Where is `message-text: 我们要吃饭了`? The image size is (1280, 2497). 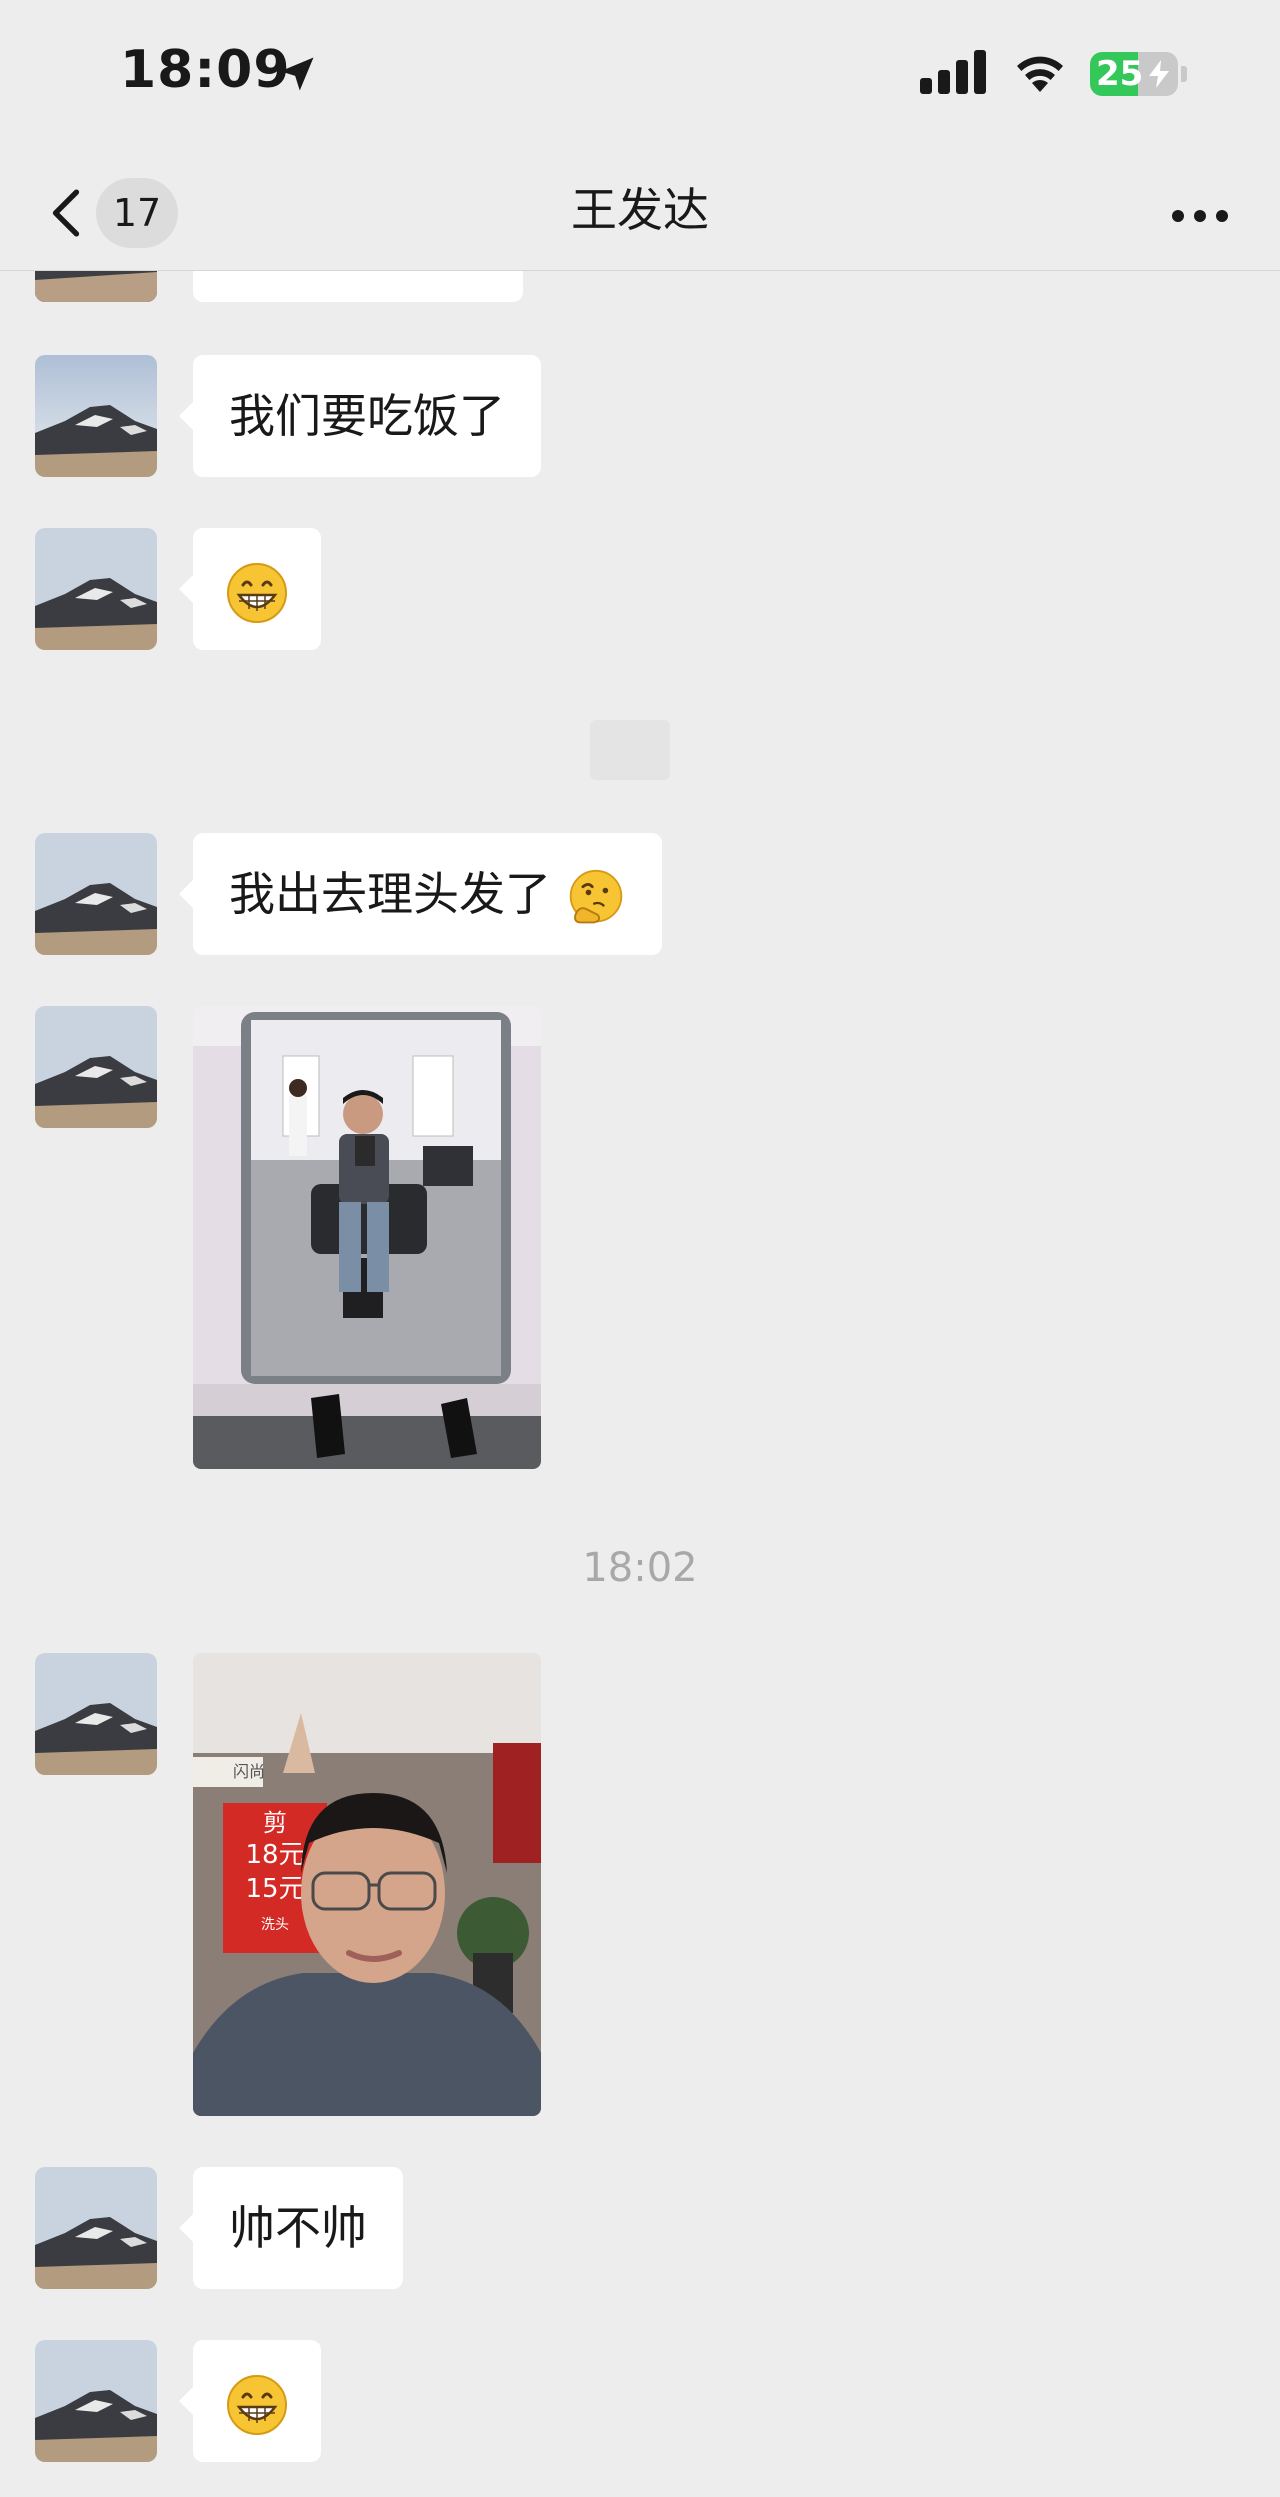
message-text: 我们要吃饭了 is located at coordinates (367, 416).